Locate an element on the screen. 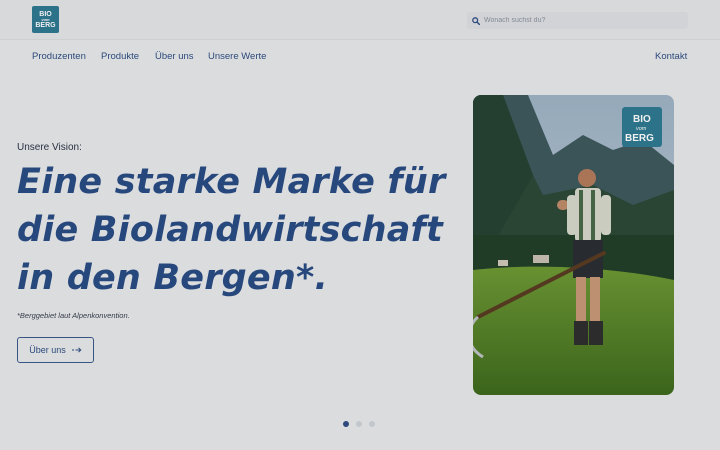 Image resolution: width=720 pixels, height=450 pixels. brand-logo: BIO vom BERG is located at coordinates (45, 19).